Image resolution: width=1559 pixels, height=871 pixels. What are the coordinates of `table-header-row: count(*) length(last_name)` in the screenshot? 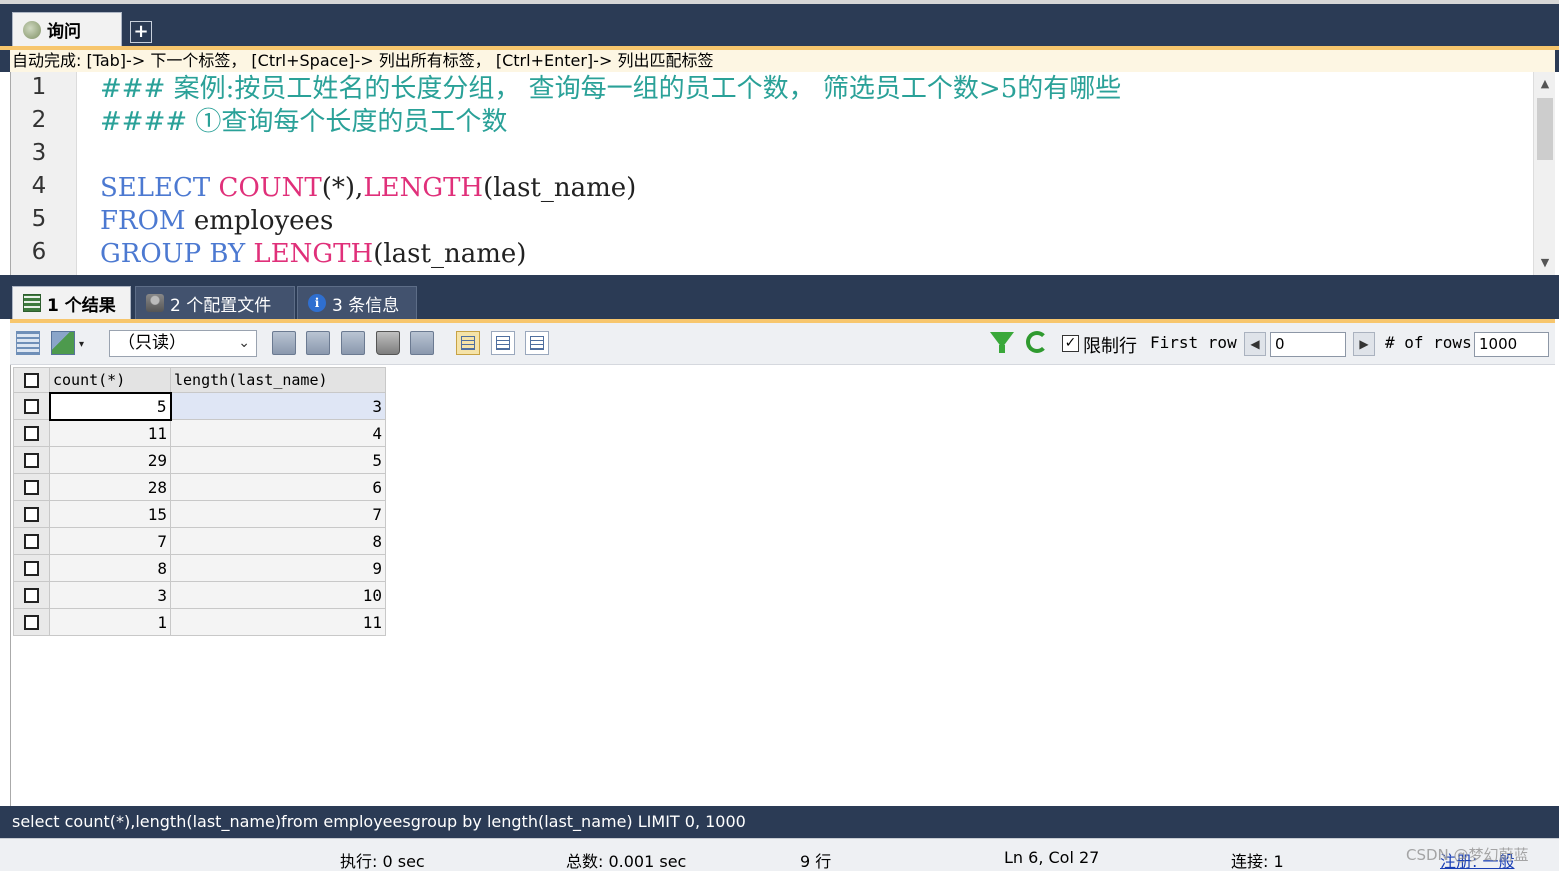 It's located at (199, 380).